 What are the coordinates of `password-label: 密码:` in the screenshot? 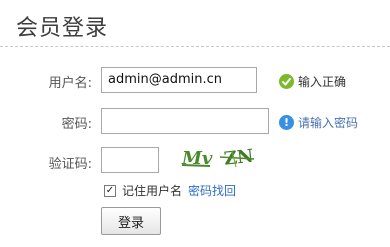 It's located at (76, 124).